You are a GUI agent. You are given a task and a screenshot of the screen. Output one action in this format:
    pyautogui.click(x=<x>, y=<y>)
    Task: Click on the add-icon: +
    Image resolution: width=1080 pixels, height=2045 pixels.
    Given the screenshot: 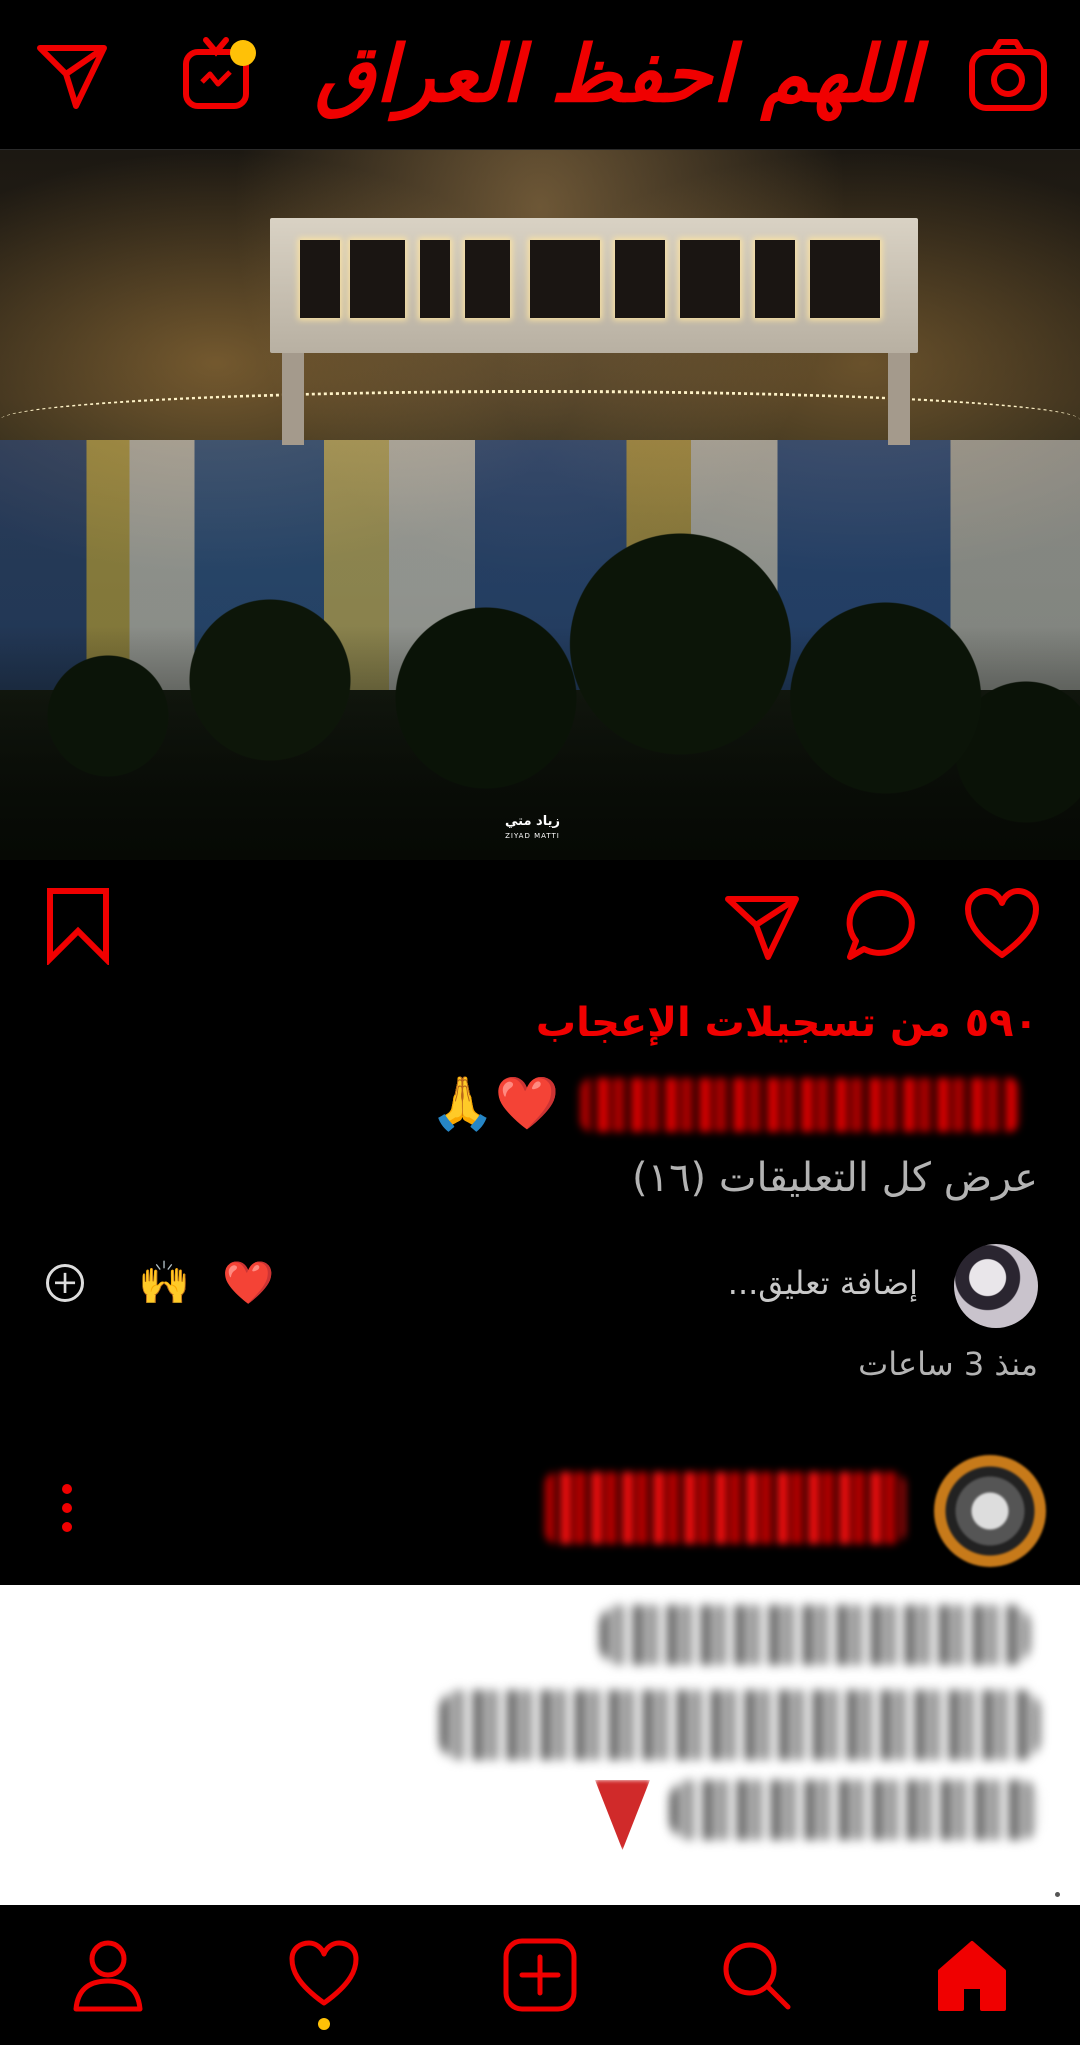 What is the action you would take?
    pyautogui.click(x=65, y=1283)
    